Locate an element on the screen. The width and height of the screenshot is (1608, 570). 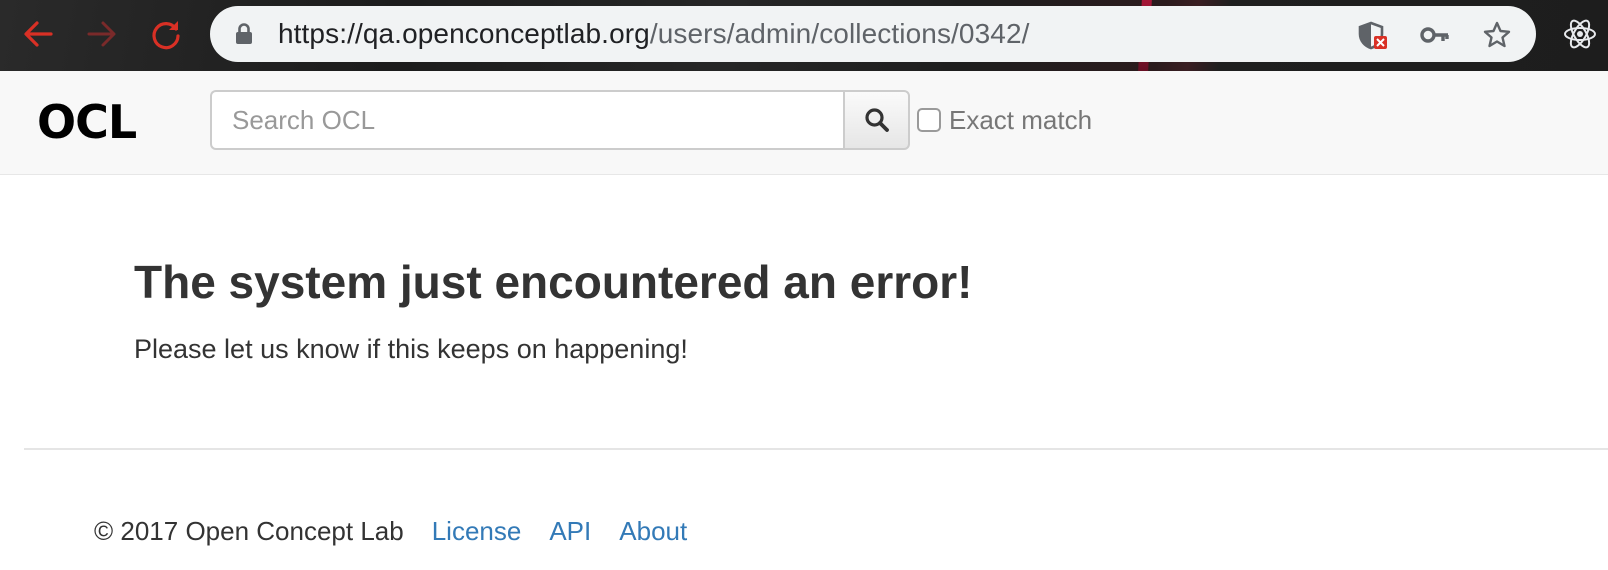
star-icon is located at coordinates (1497, 34).